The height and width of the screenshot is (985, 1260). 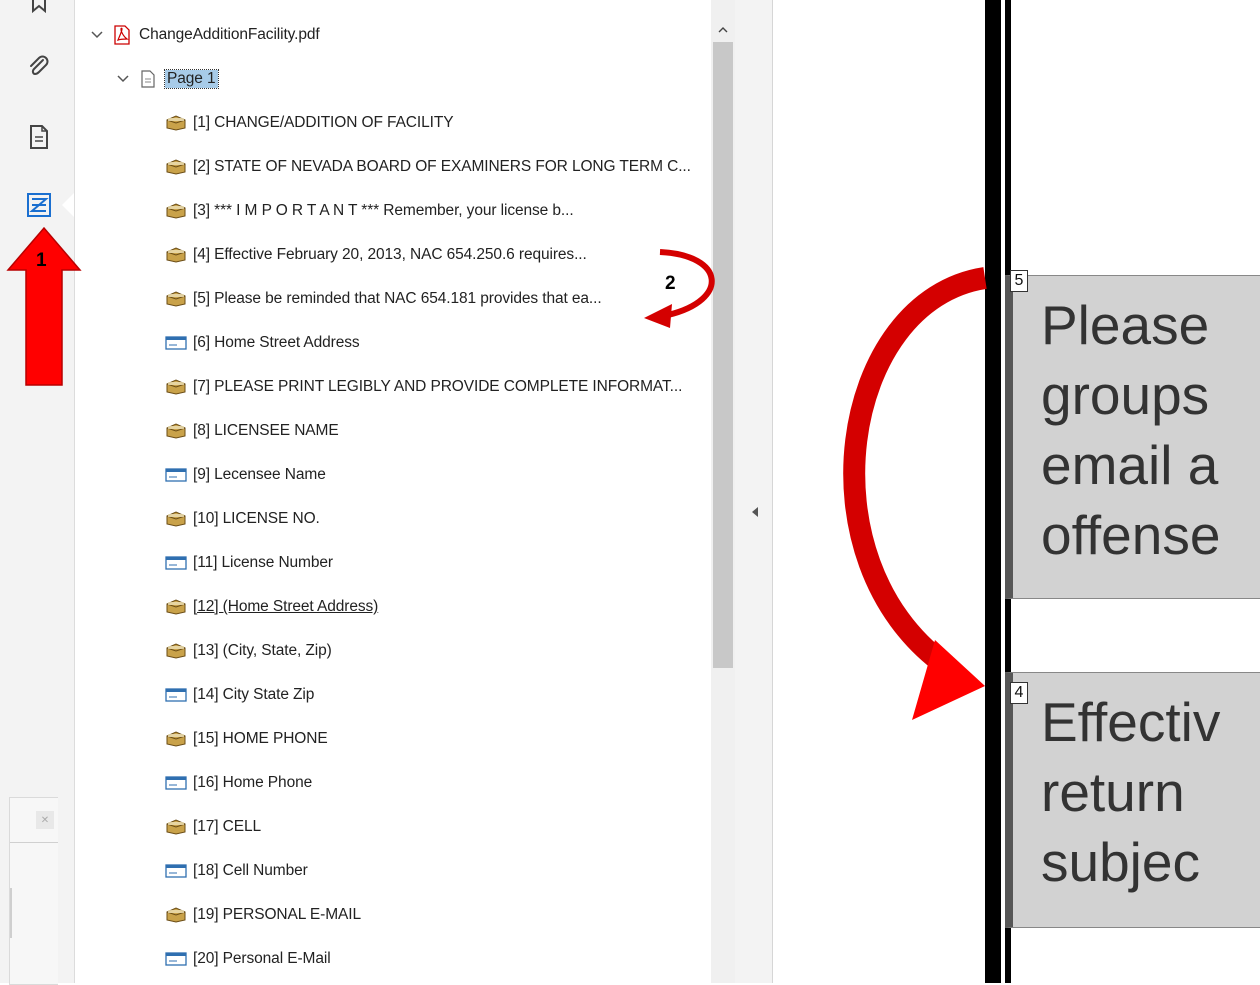 What do you see at coordinates (33, 891) in the screenshot?
I see `floating-dialog: ✕` at bounding box center [33, 891].